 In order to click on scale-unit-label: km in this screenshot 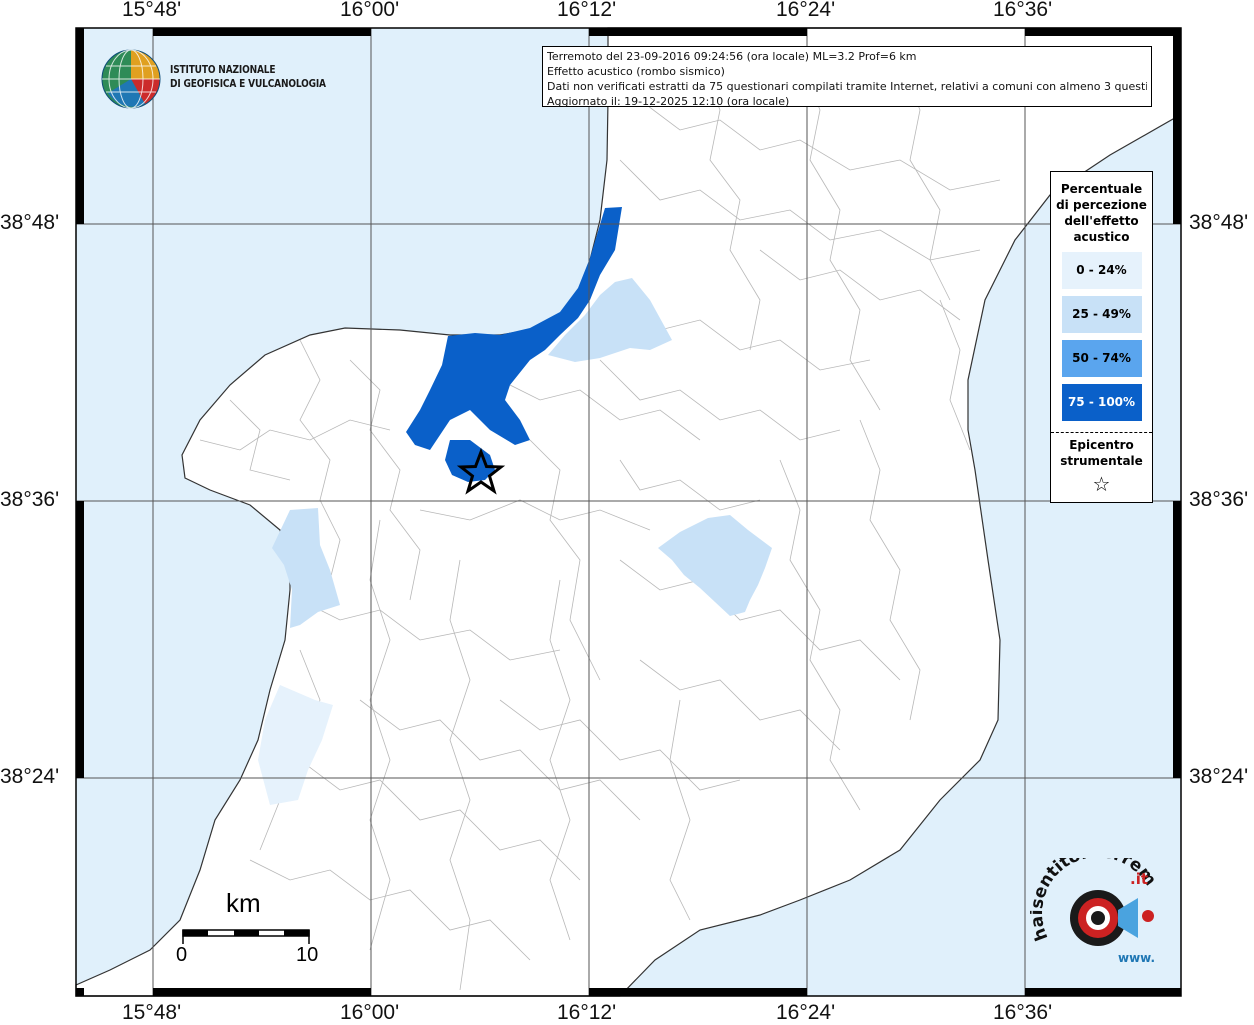, I will do `click(243, 903)`.